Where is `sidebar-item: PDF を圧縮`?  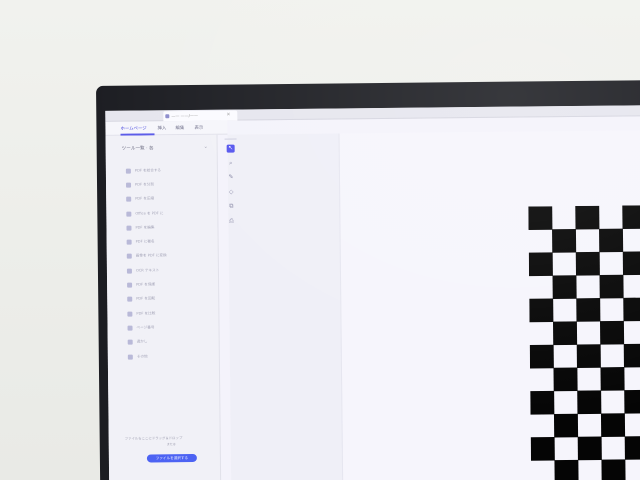
sidebar-item: PDF を圧縮 is located at coordinates (146, 199).